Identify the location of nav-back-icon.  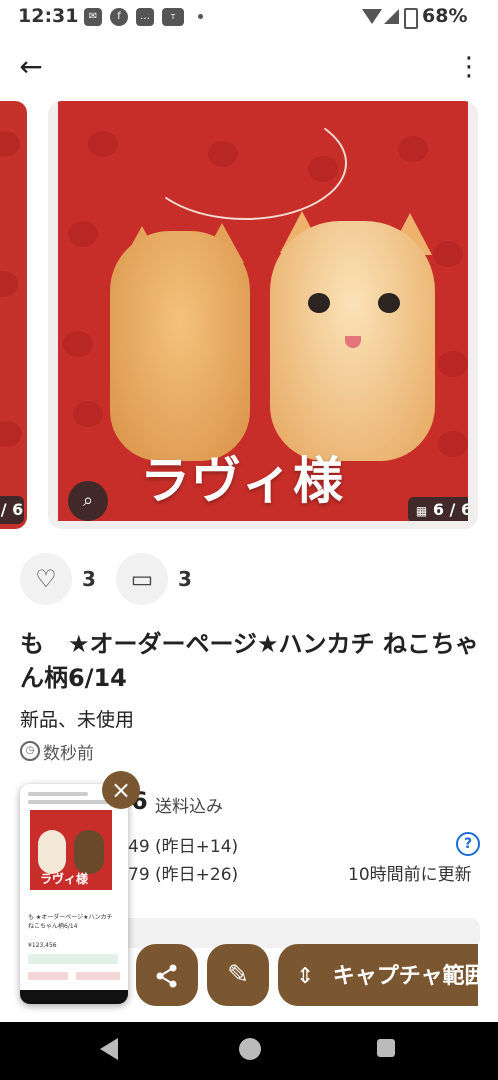
(109, 1049).